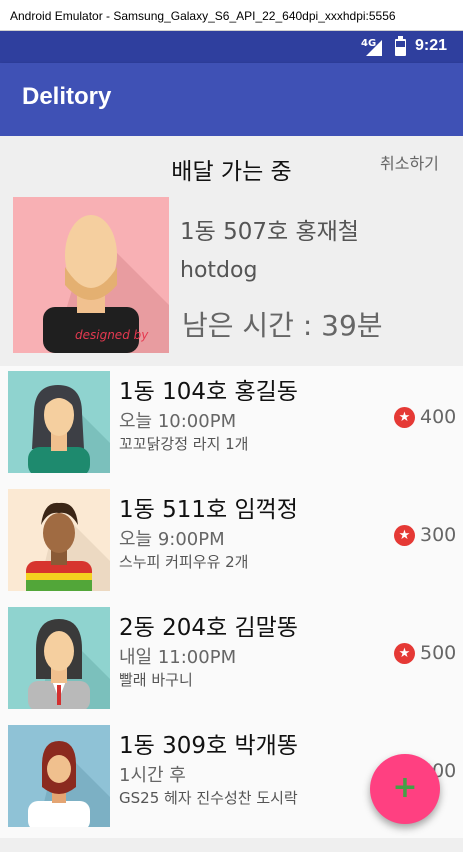  What do you see at coordinates (208, 746) in the screenshot?
I see `order-address: 1동 309호 박개똥` at bounding box center [208, 746].